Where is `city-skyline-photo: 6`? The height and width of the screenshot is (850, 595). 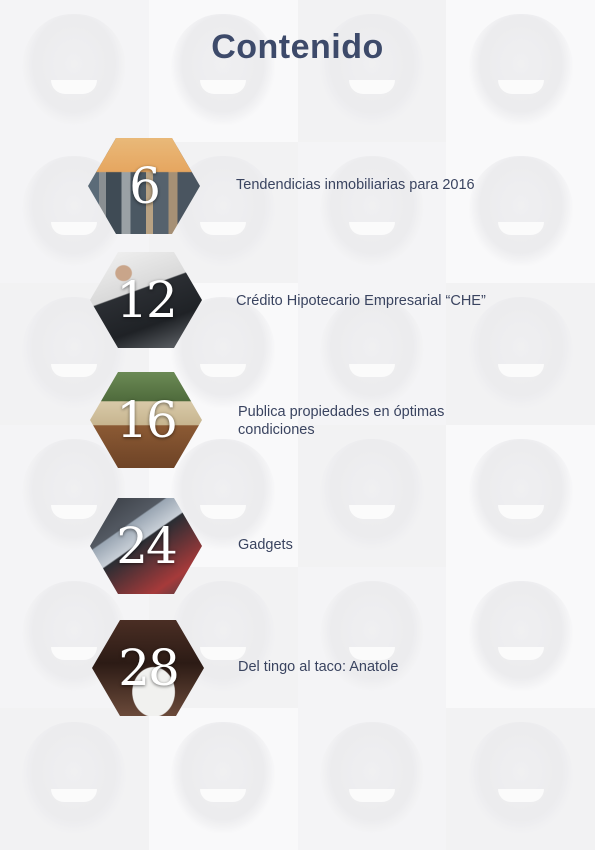
city-skyline-photo: 6 is located at coordinates (144, 186).